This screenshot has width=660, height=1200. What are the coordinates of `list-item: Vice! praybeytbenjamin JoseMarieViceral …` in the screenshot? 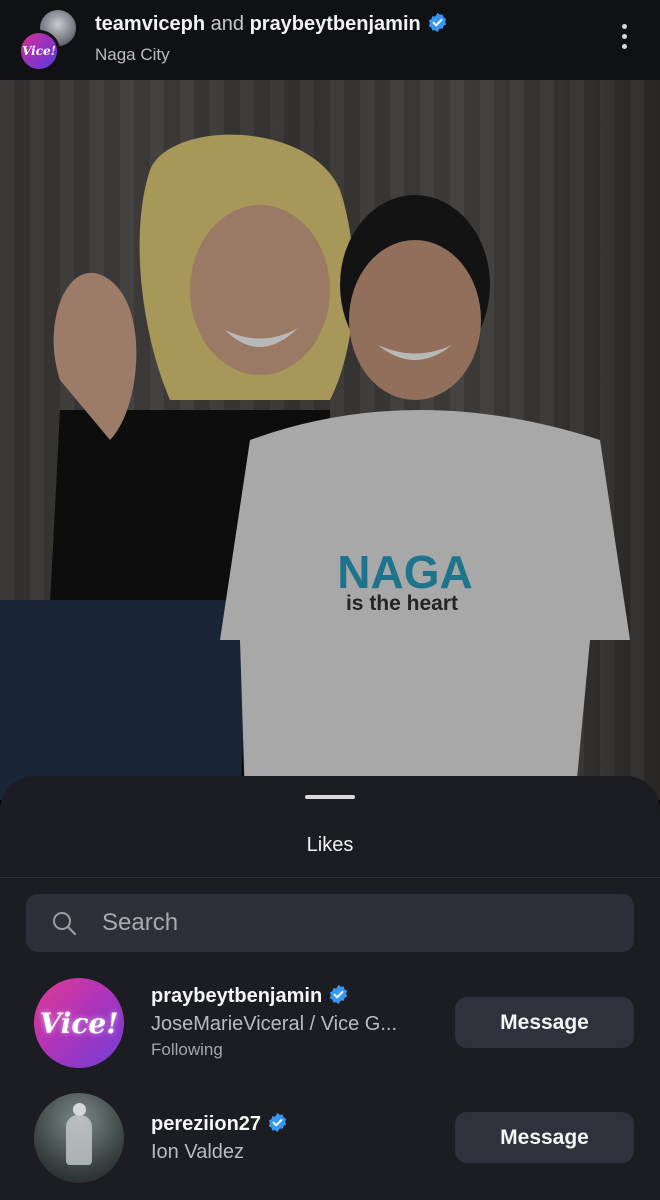 It's located at (330, 1024).